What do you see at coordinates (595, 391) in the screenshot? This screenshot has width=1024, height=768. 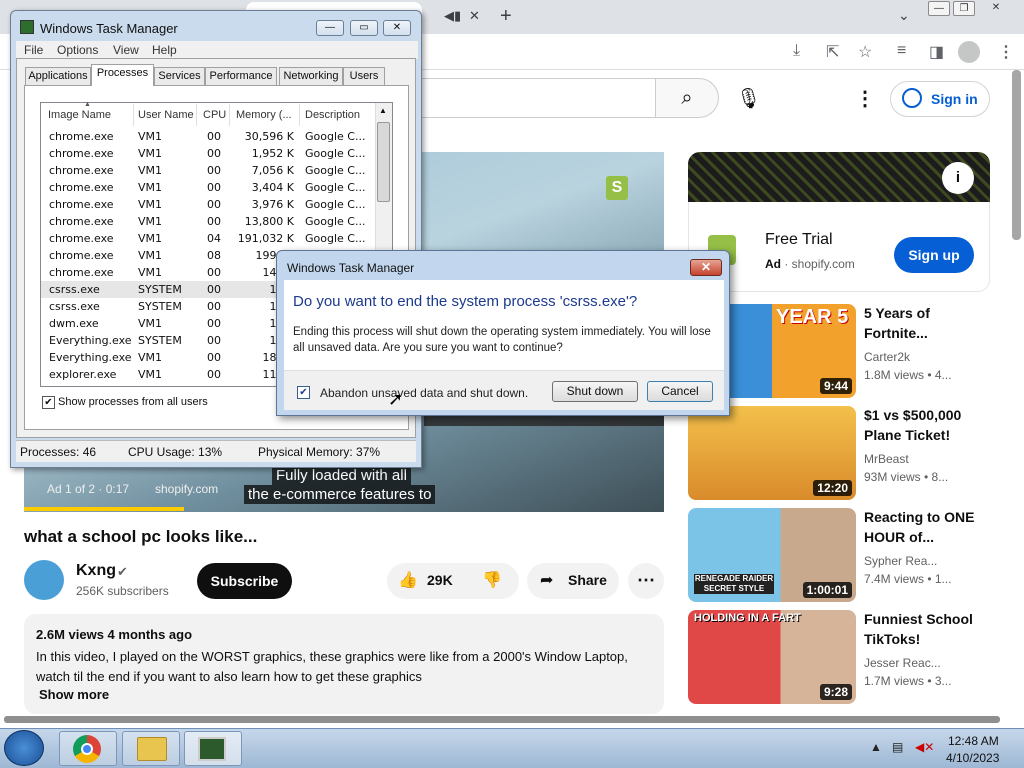 I see `shutdown-button: Shut down` at bounding box center [595, 391].